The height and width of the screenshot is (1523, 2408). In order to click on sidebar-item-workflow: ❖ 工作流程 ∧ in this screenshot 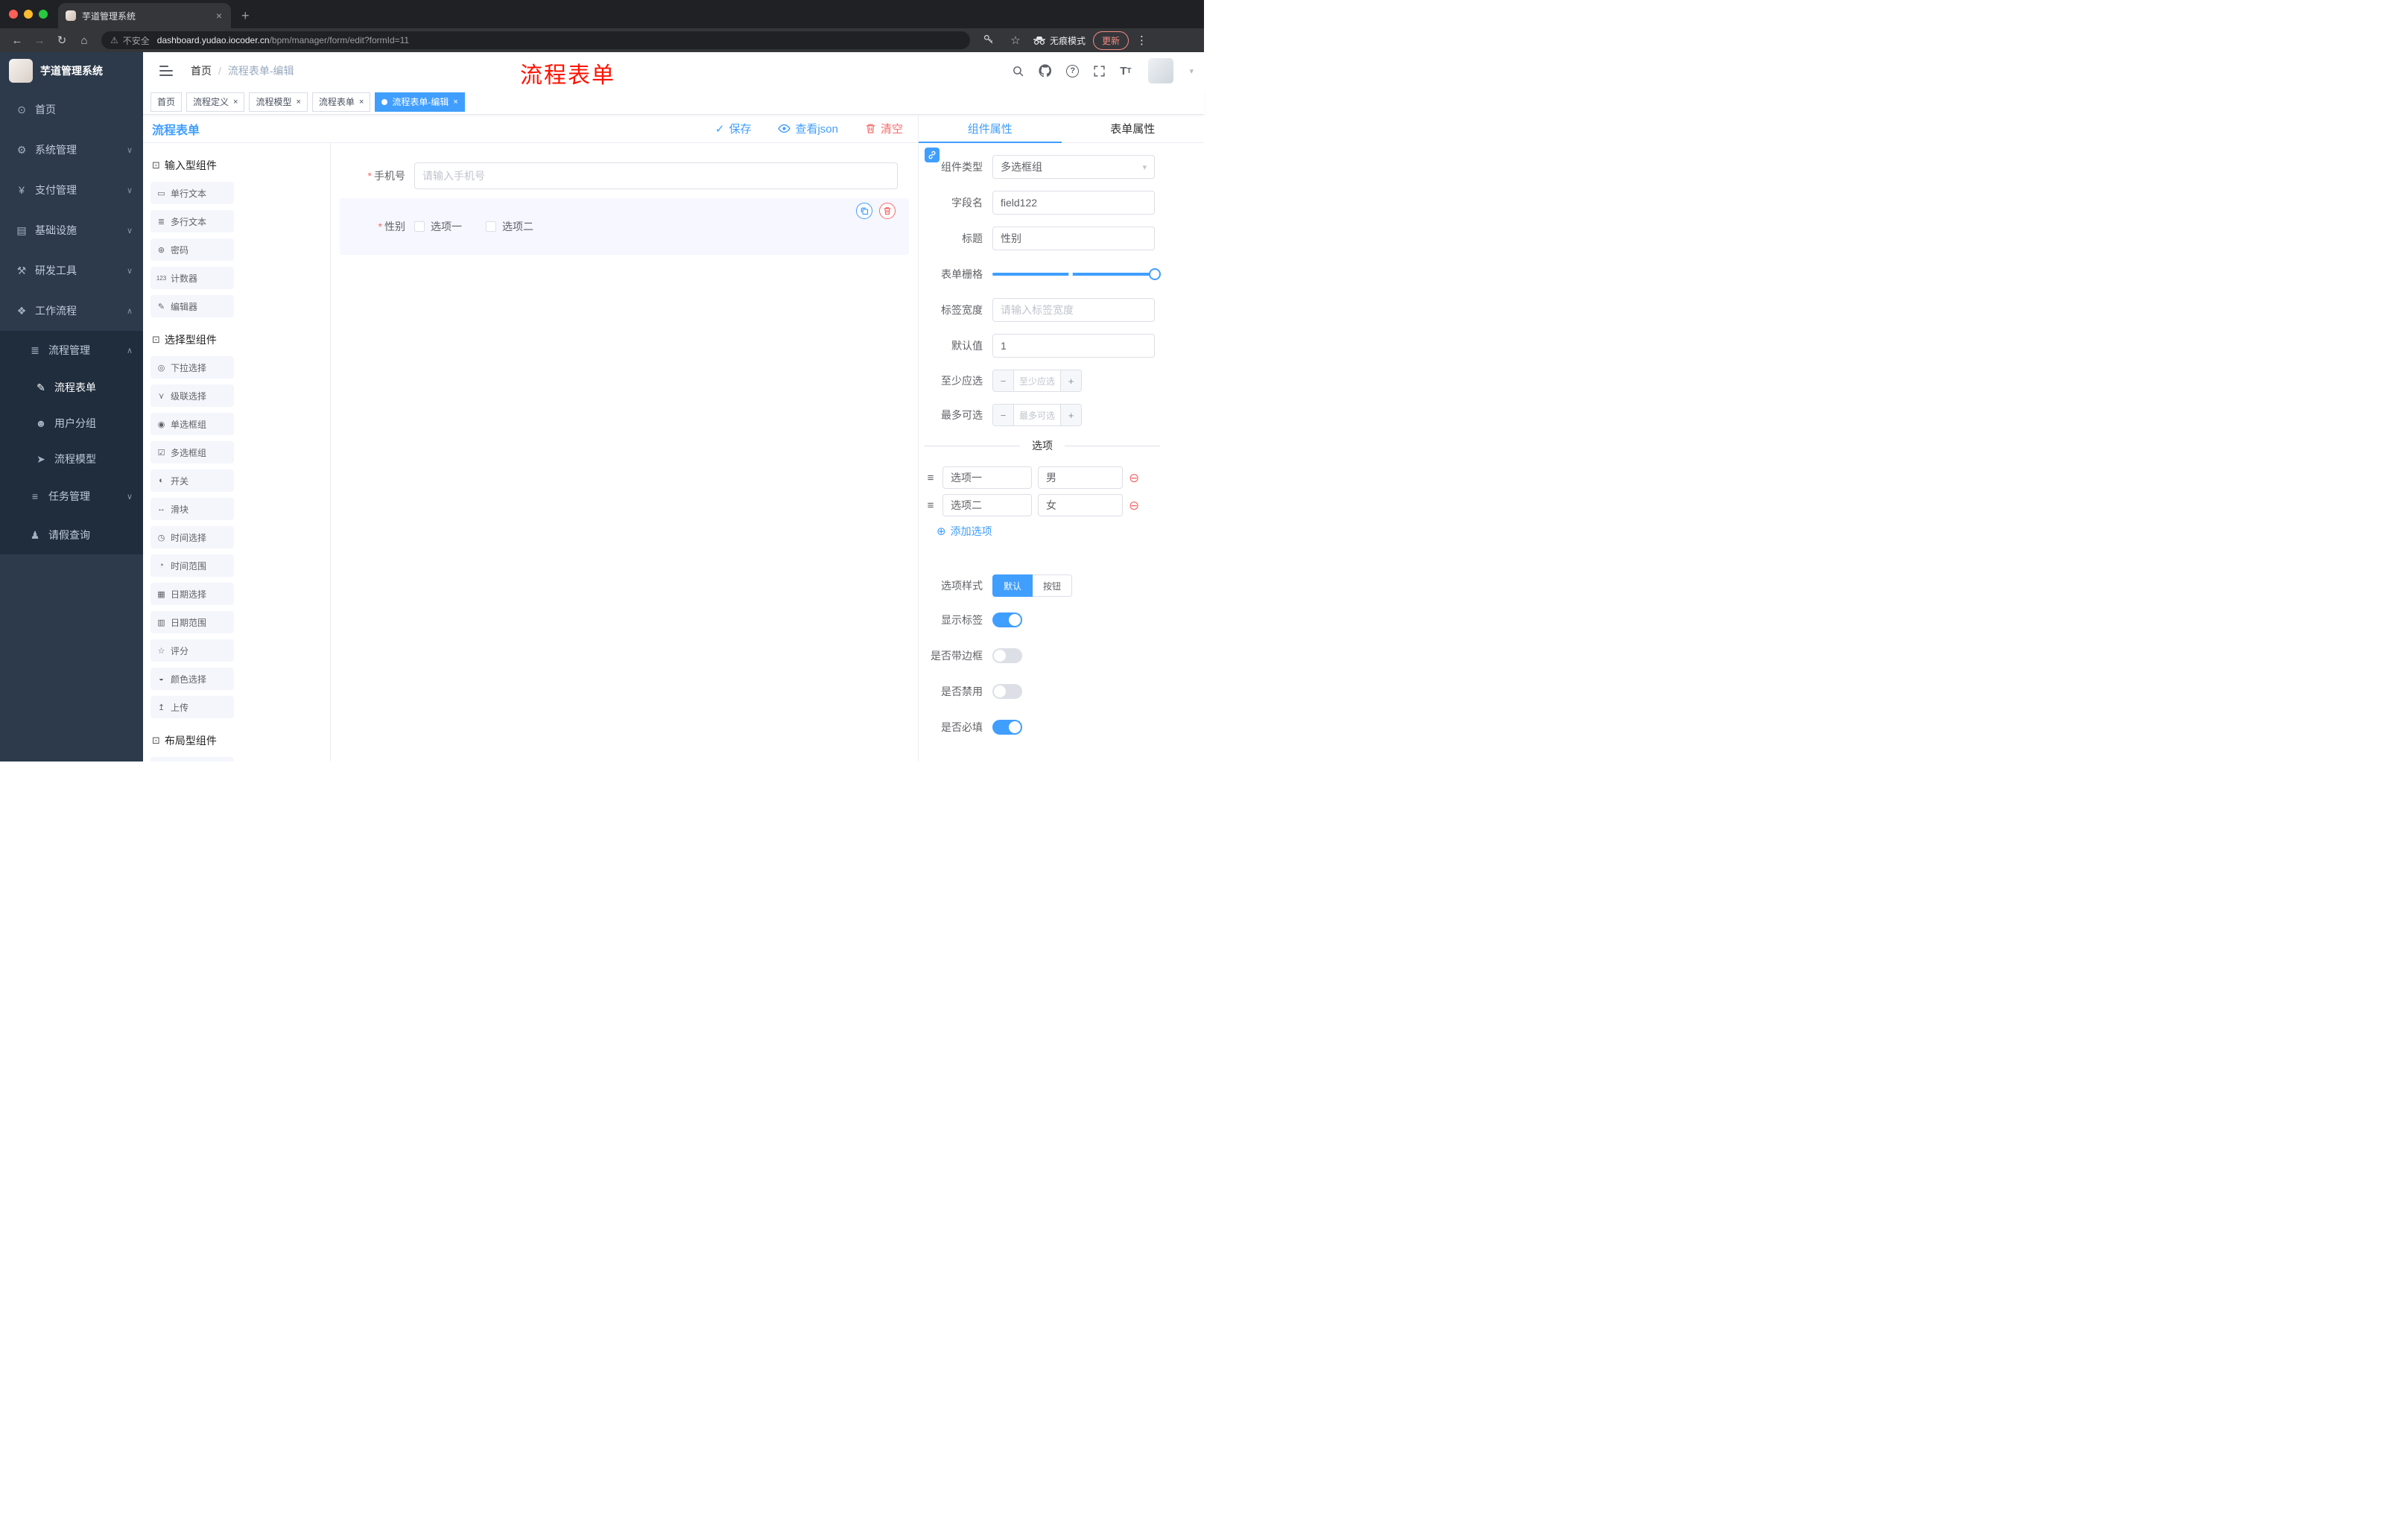, I will do `click(71, 311)`.